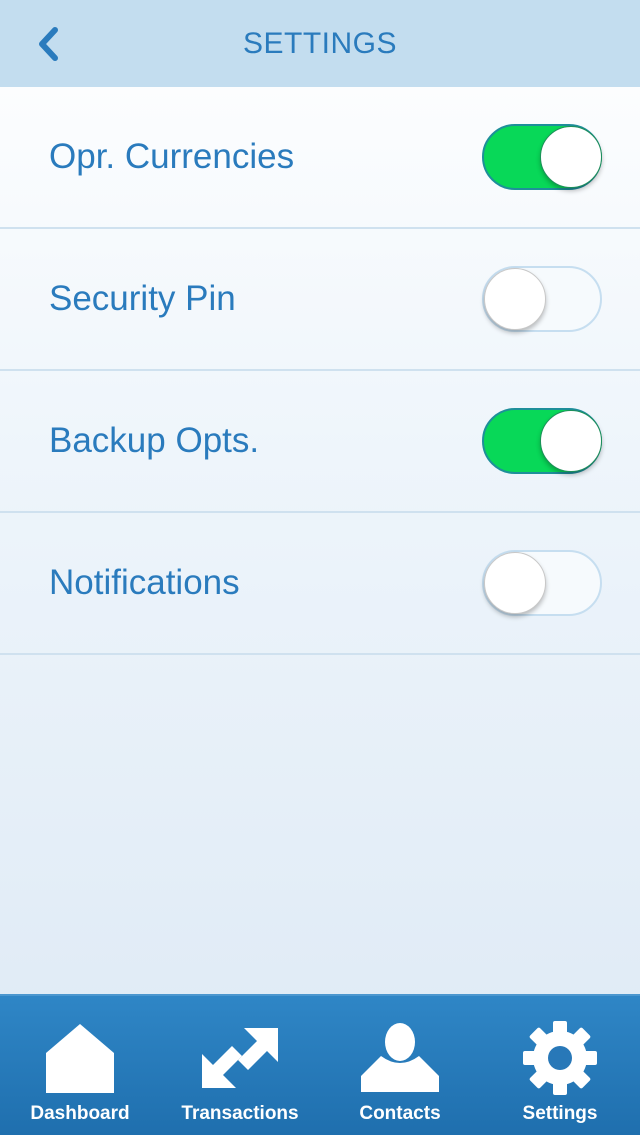 This screenshot has height=1135, width=640. I want to click on tab-contacts: Contacts, so click(400, 1065).